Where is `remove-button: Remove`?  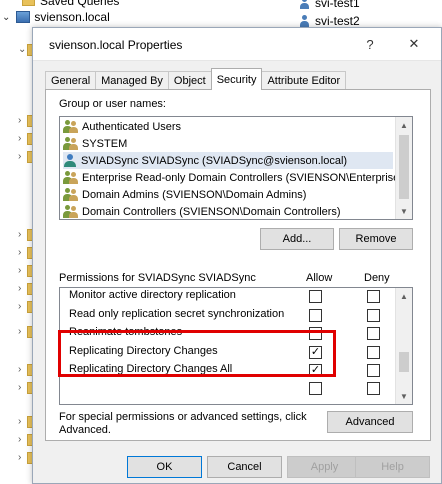
remove-button: Remove is located at coordinates (376, 239).